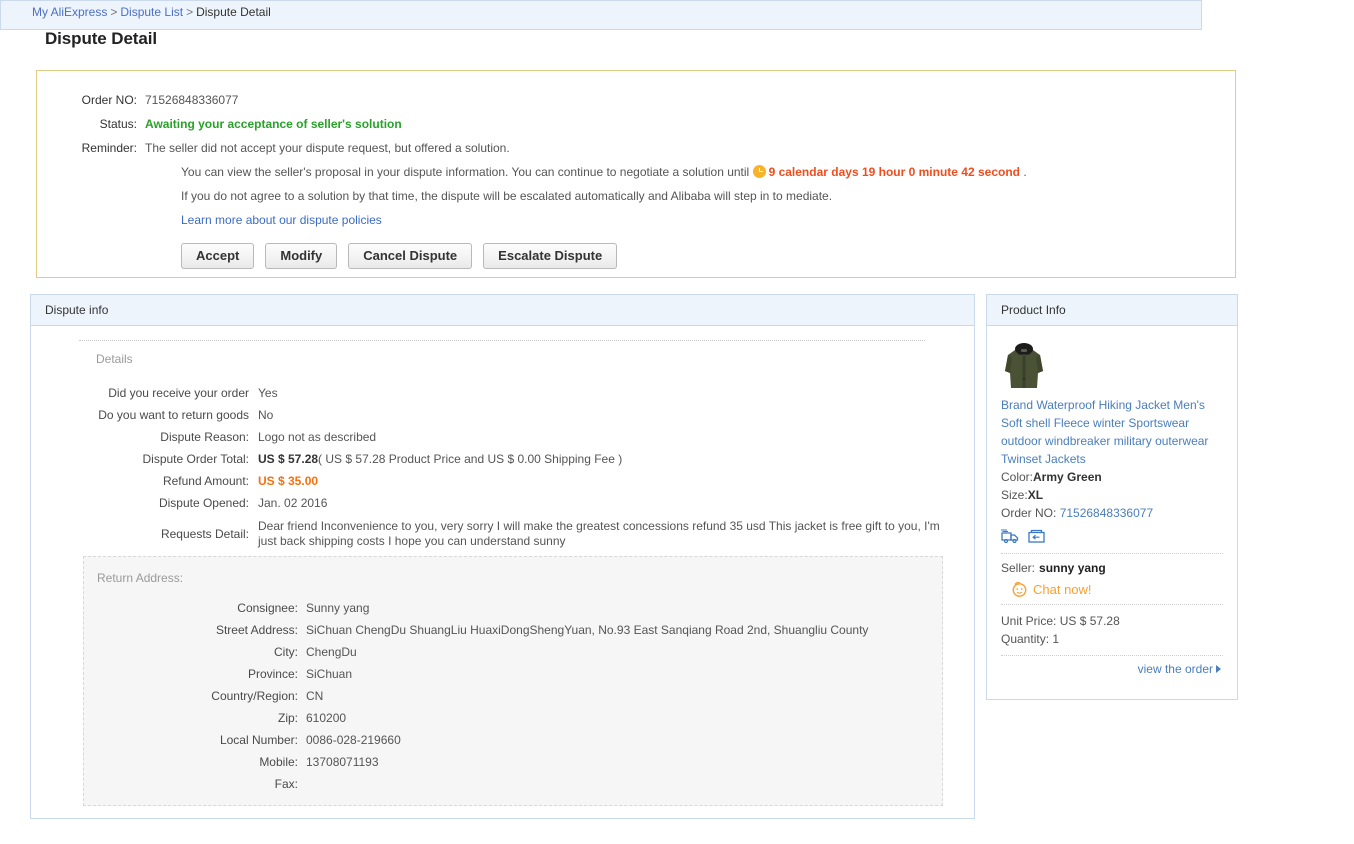  Describe the element at coordinates (1056, 639) in the screenshot. I see `quantity-value: 1` at that location.